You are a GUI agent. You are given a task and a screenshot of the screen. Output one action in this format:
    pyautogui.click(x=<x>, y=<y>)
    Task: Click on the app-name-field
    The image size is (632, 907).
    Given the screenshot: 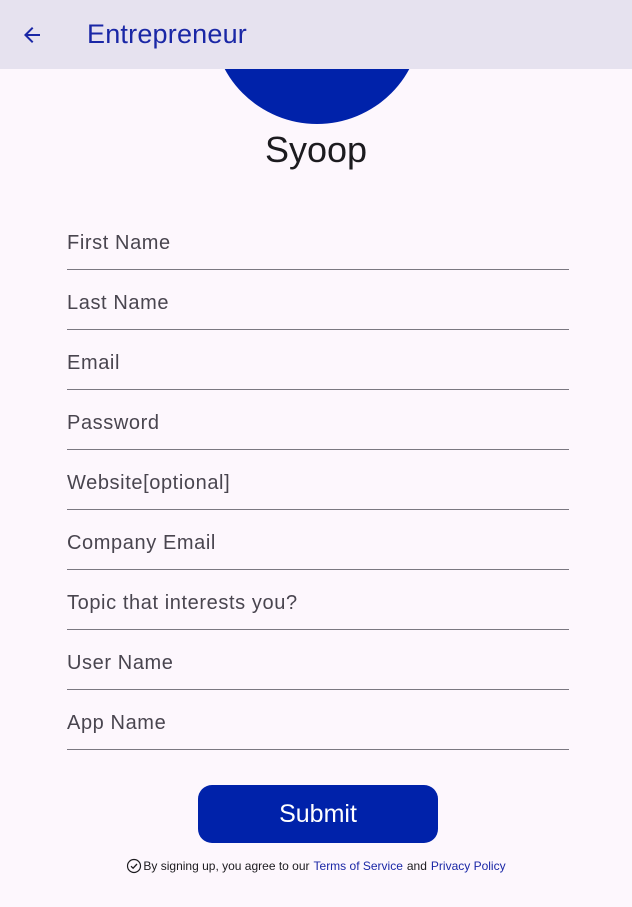 What is the action you would take?
    pyautogui.click(x=318, y=720)
    